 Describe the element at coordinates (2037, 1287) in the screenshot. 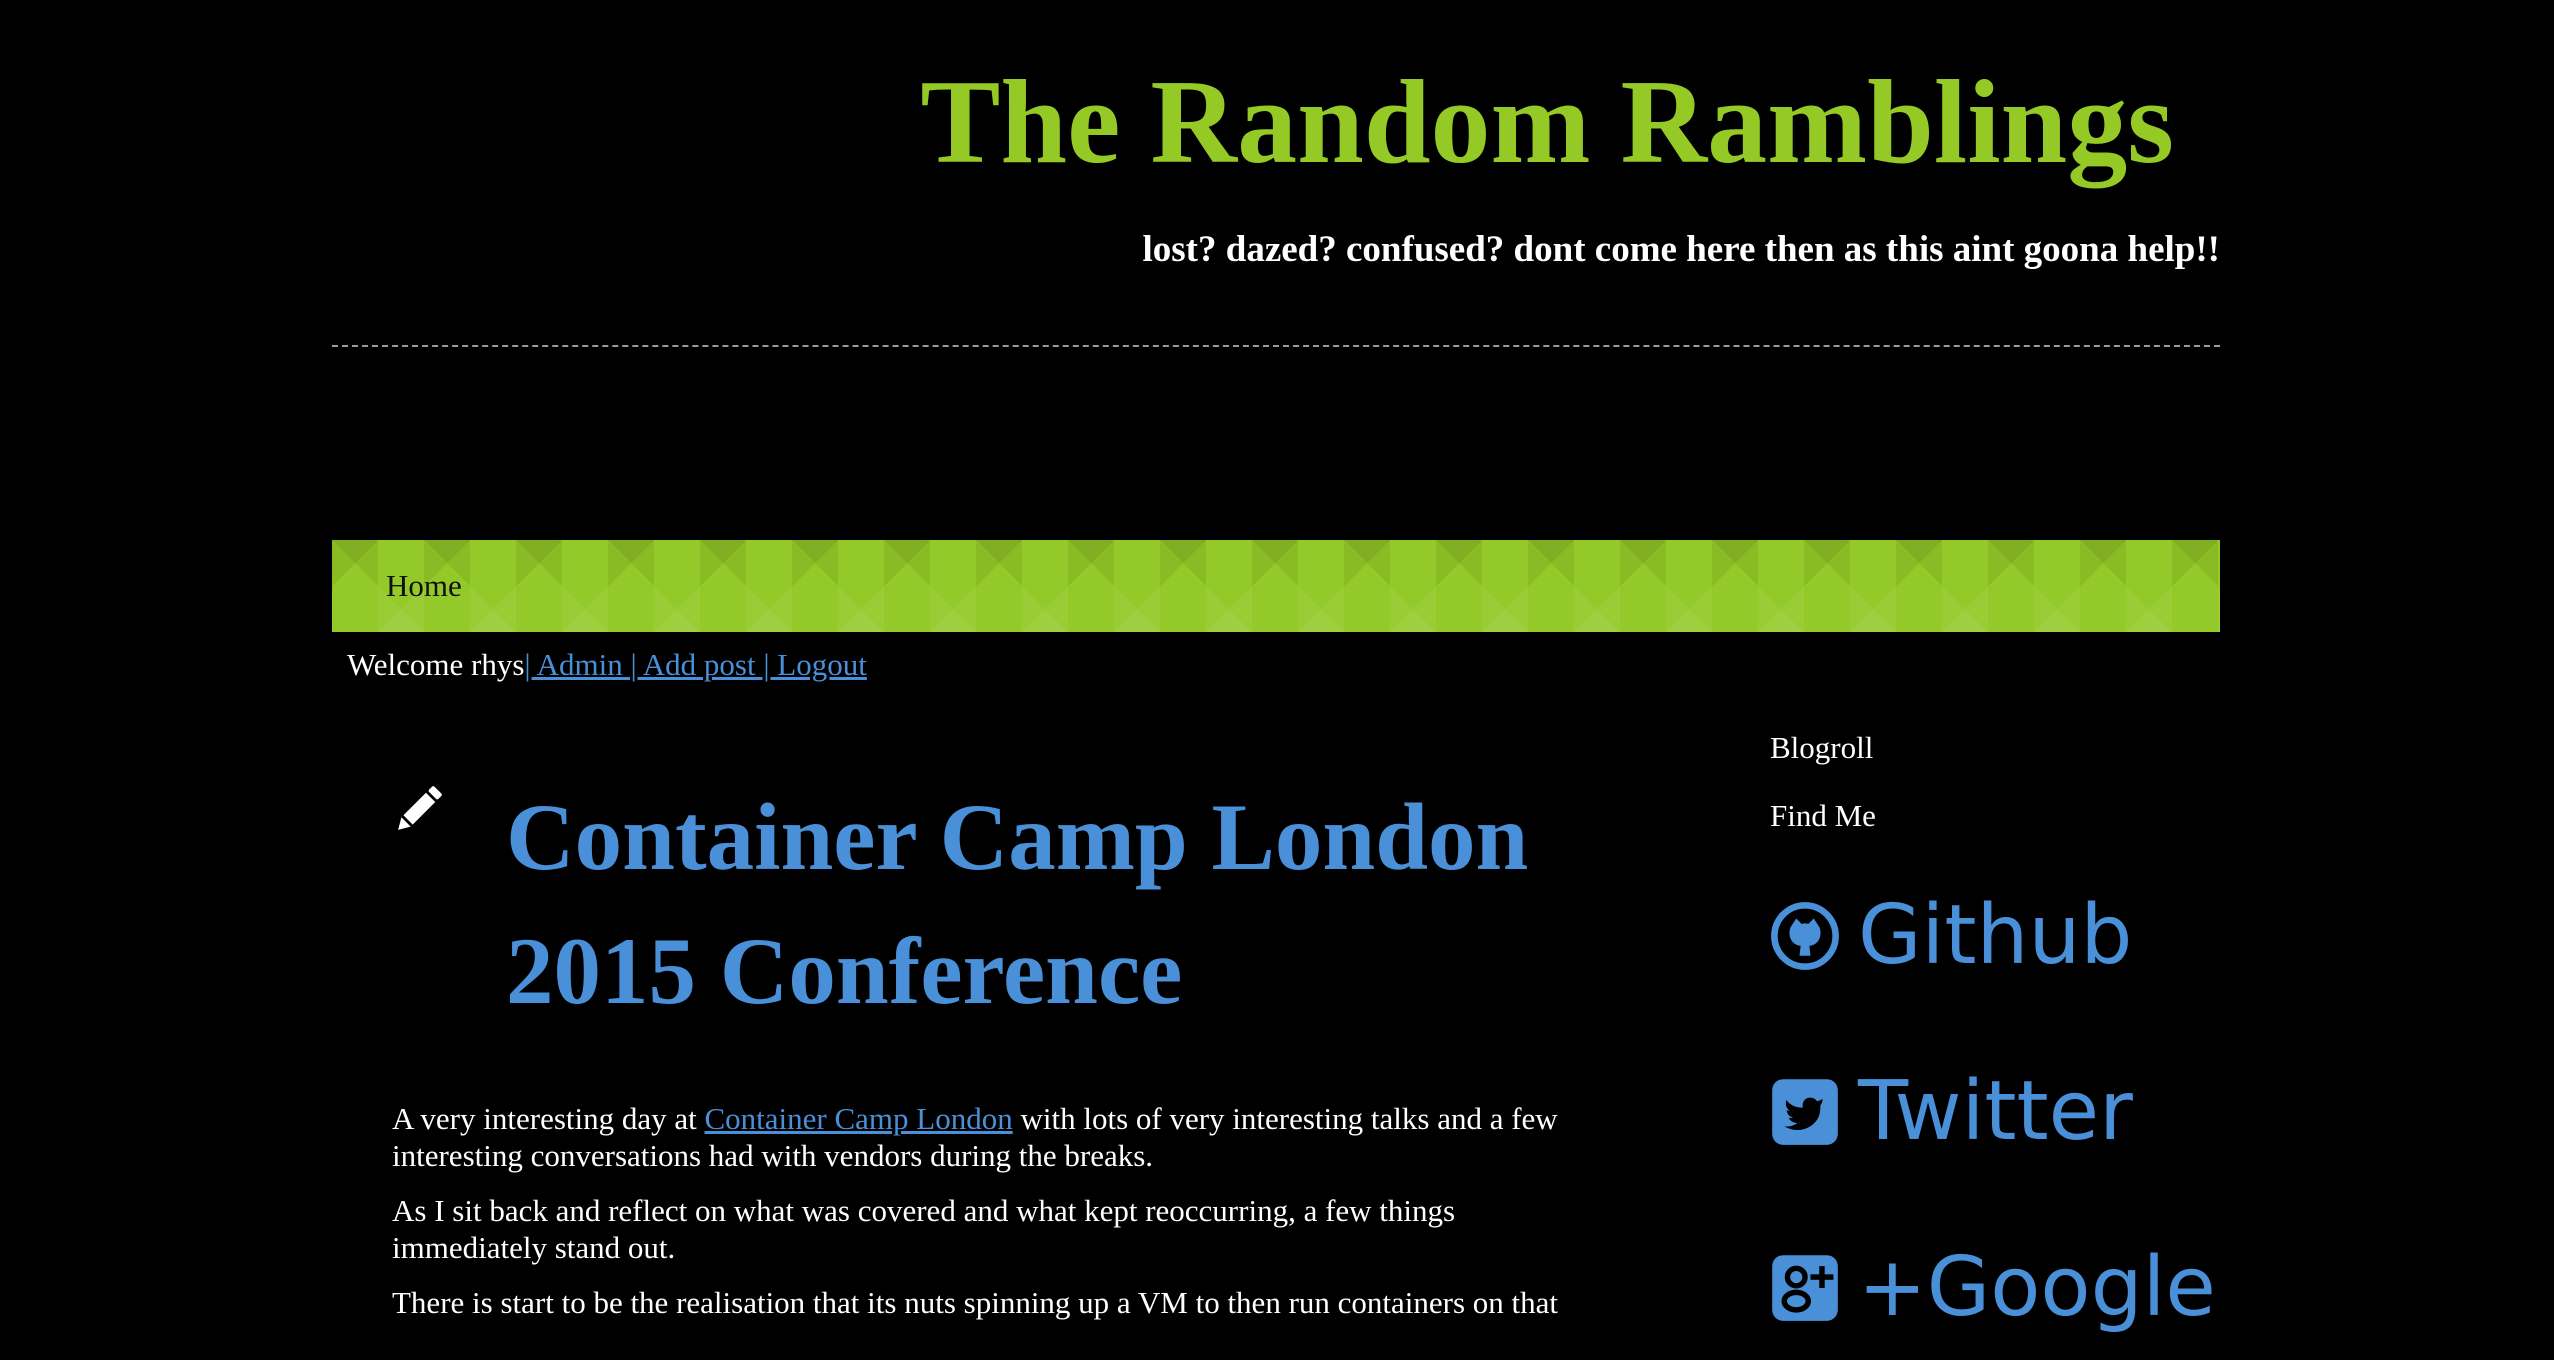

I see `google-plus-label: +Google` at that location.